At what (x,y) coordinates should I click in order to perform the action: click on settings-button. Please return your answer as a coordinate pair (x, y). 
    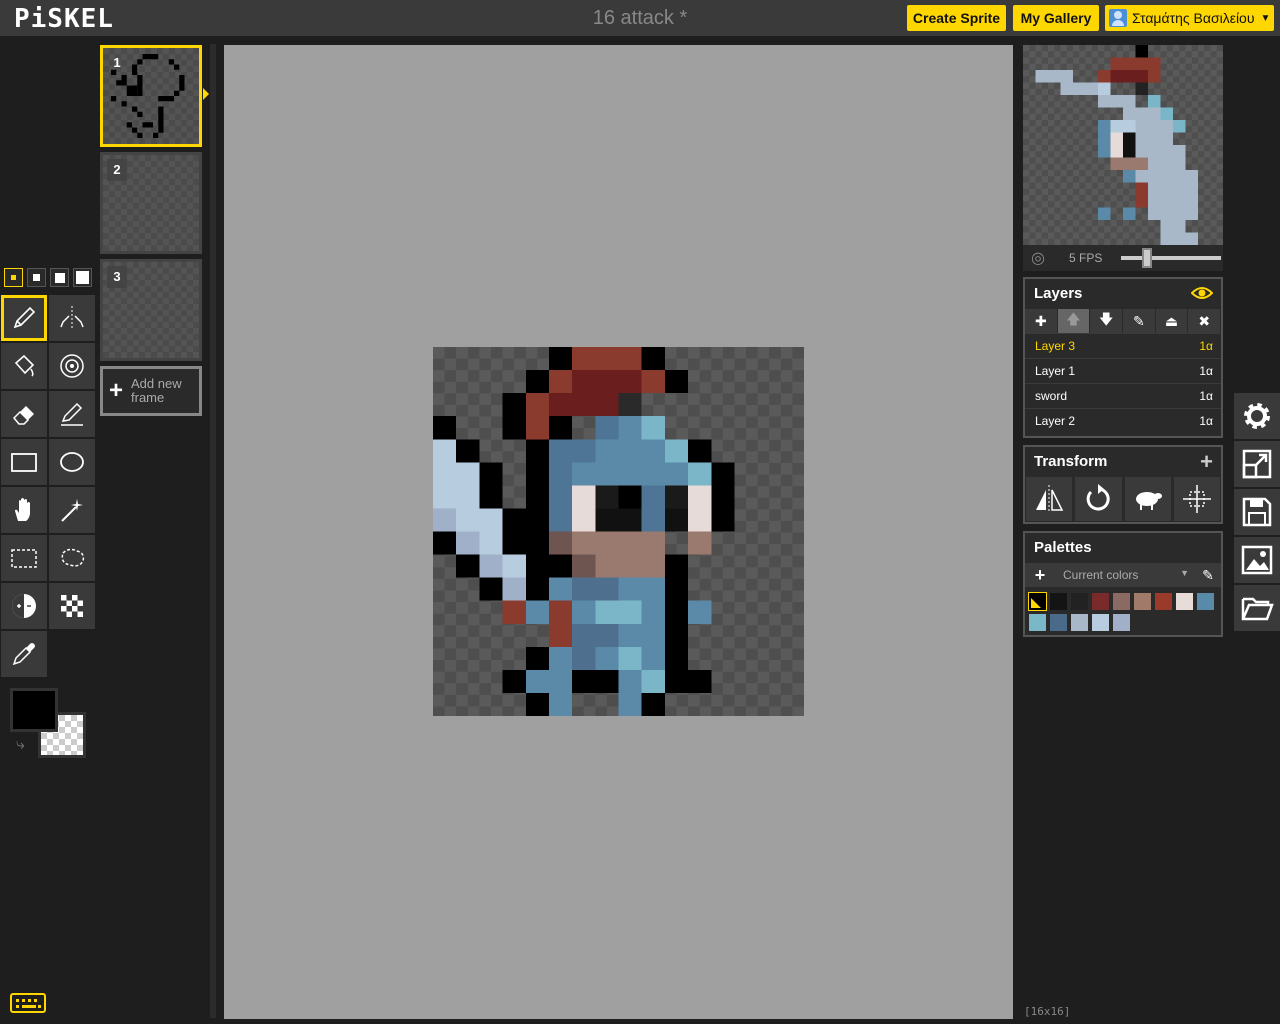
    Looking at the image, I should click on (1257, 416).